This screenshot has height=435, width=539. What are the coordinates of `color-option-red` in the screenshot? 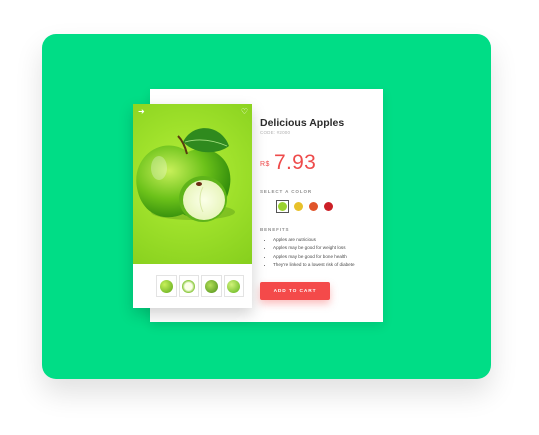 It's located at (328, 207).